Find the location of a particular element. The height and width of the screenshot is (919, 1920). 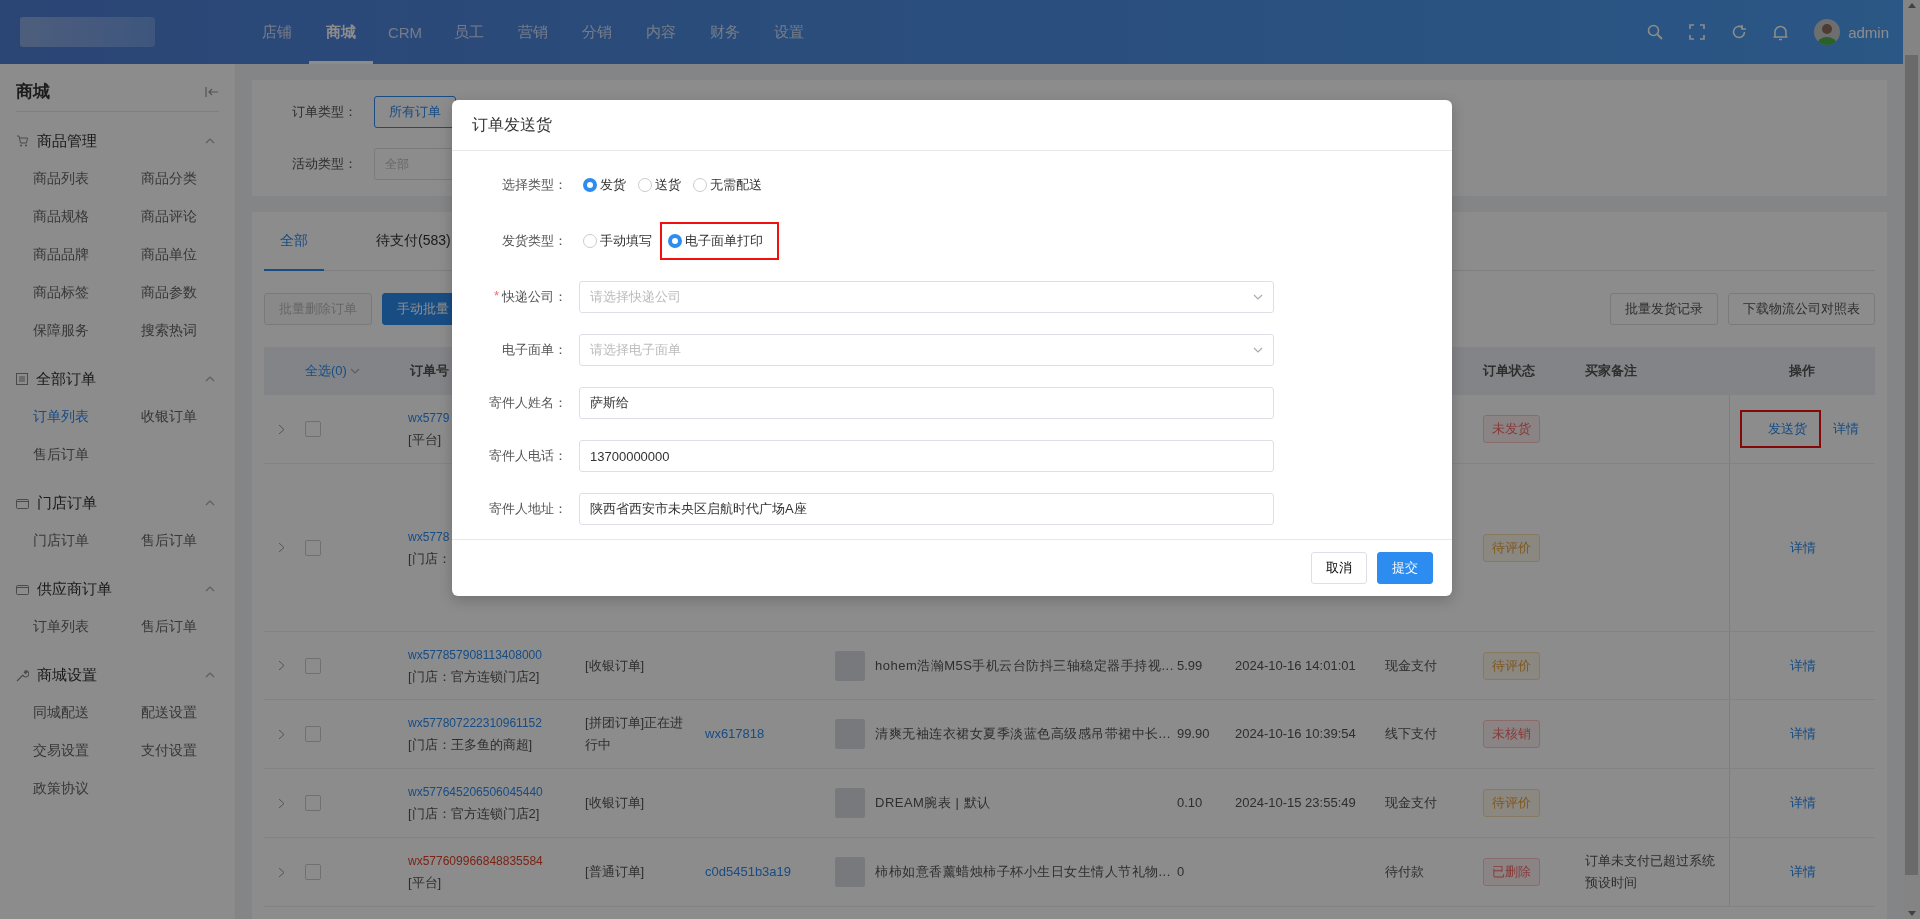

sidebar-item: 保障服务 is located at coordinates (87, 331).